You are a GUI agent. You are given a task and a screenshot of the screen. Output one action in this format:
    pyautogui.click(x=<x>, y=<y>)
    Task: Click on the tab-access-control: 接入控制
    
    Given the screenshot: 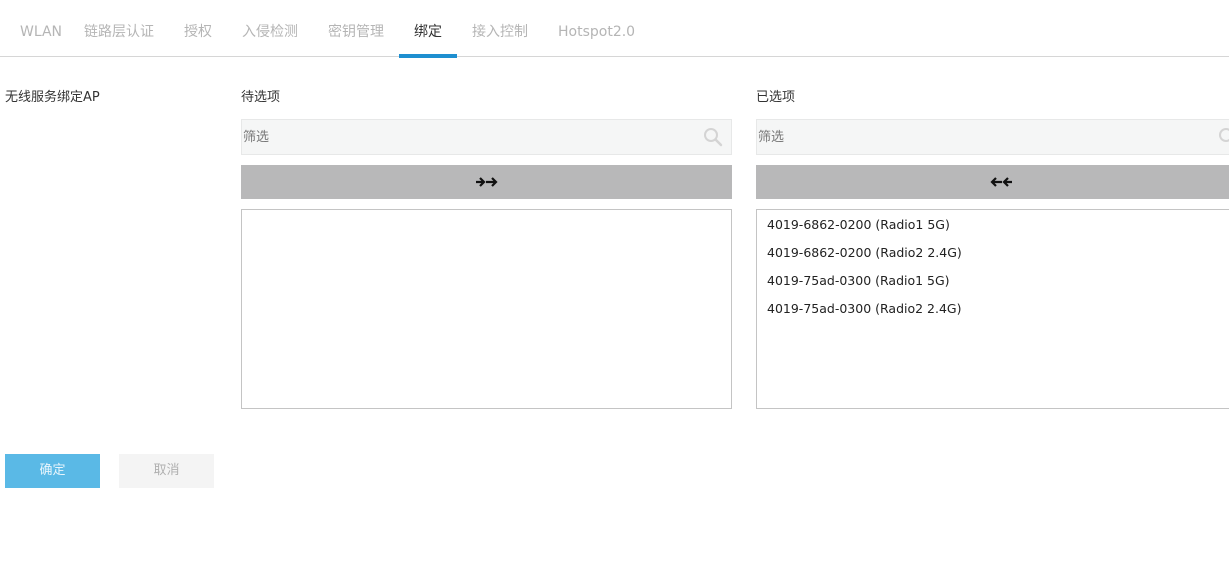 What is the action you would take?
    pyautogui.click(x=500, y=28)
    